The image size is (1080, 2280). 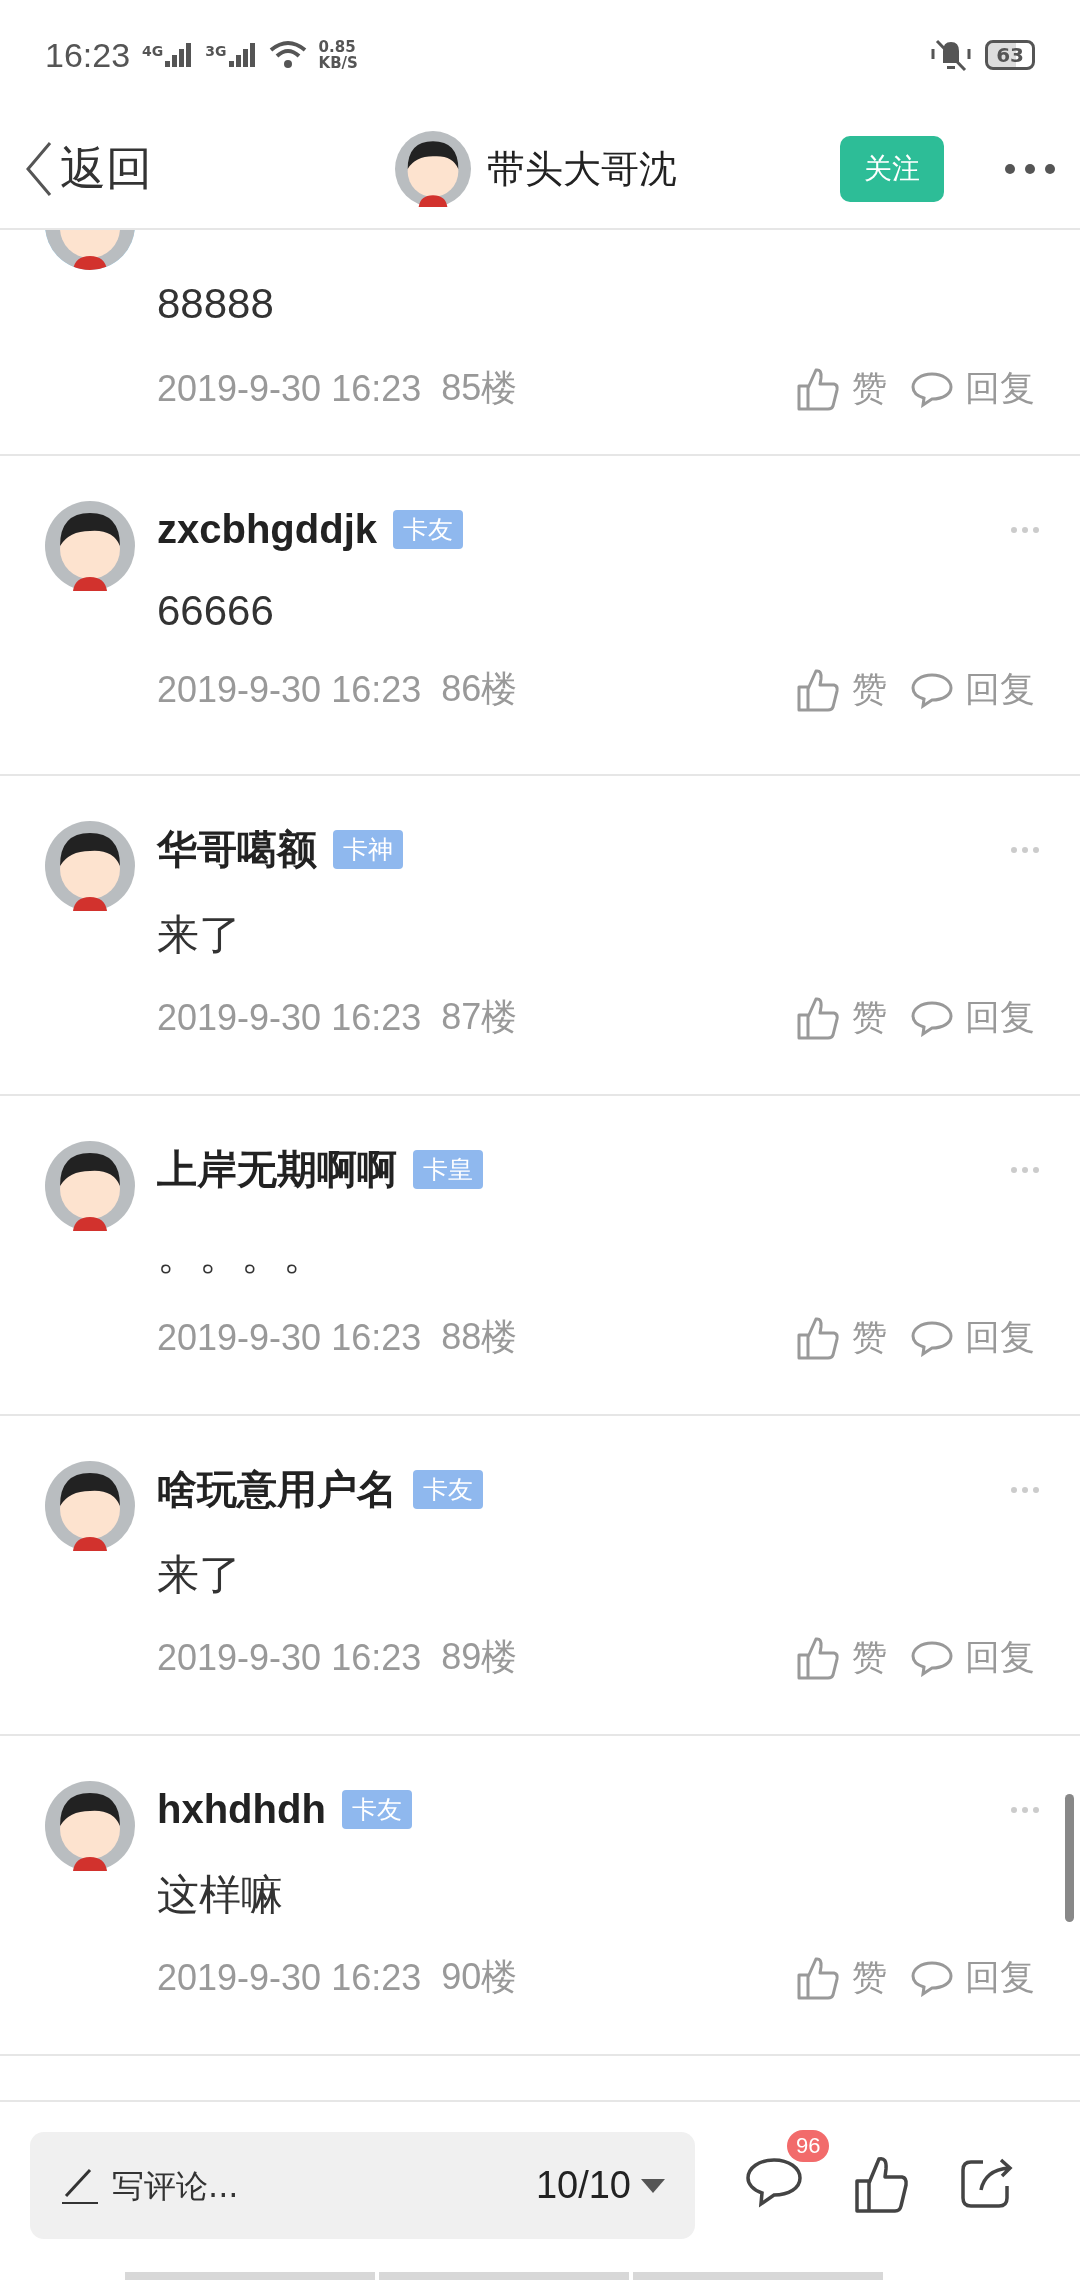 What do you see at coordinates (267, 529) in the screenshot?
I see `username: zxcbhgddjk` at bounding box center [267, 529].